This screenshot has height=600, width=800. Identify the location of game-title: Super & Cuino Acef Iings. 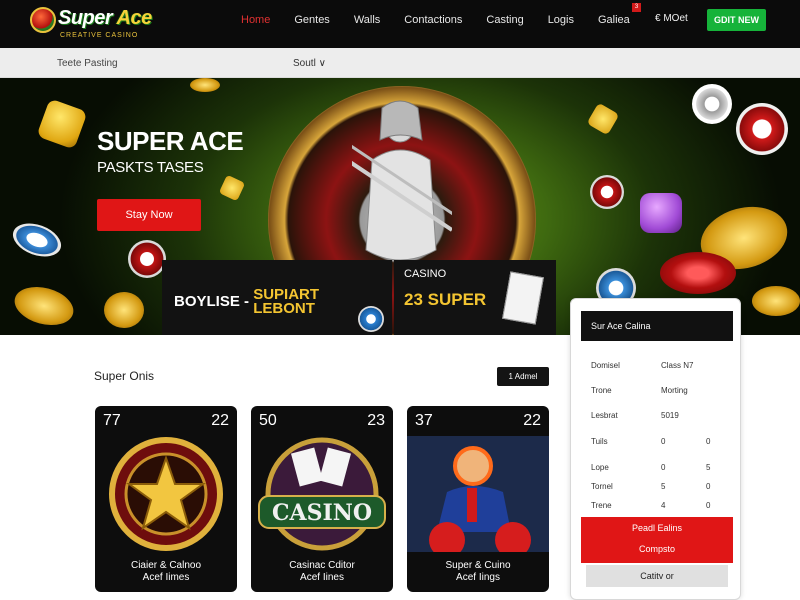
(478, 572).